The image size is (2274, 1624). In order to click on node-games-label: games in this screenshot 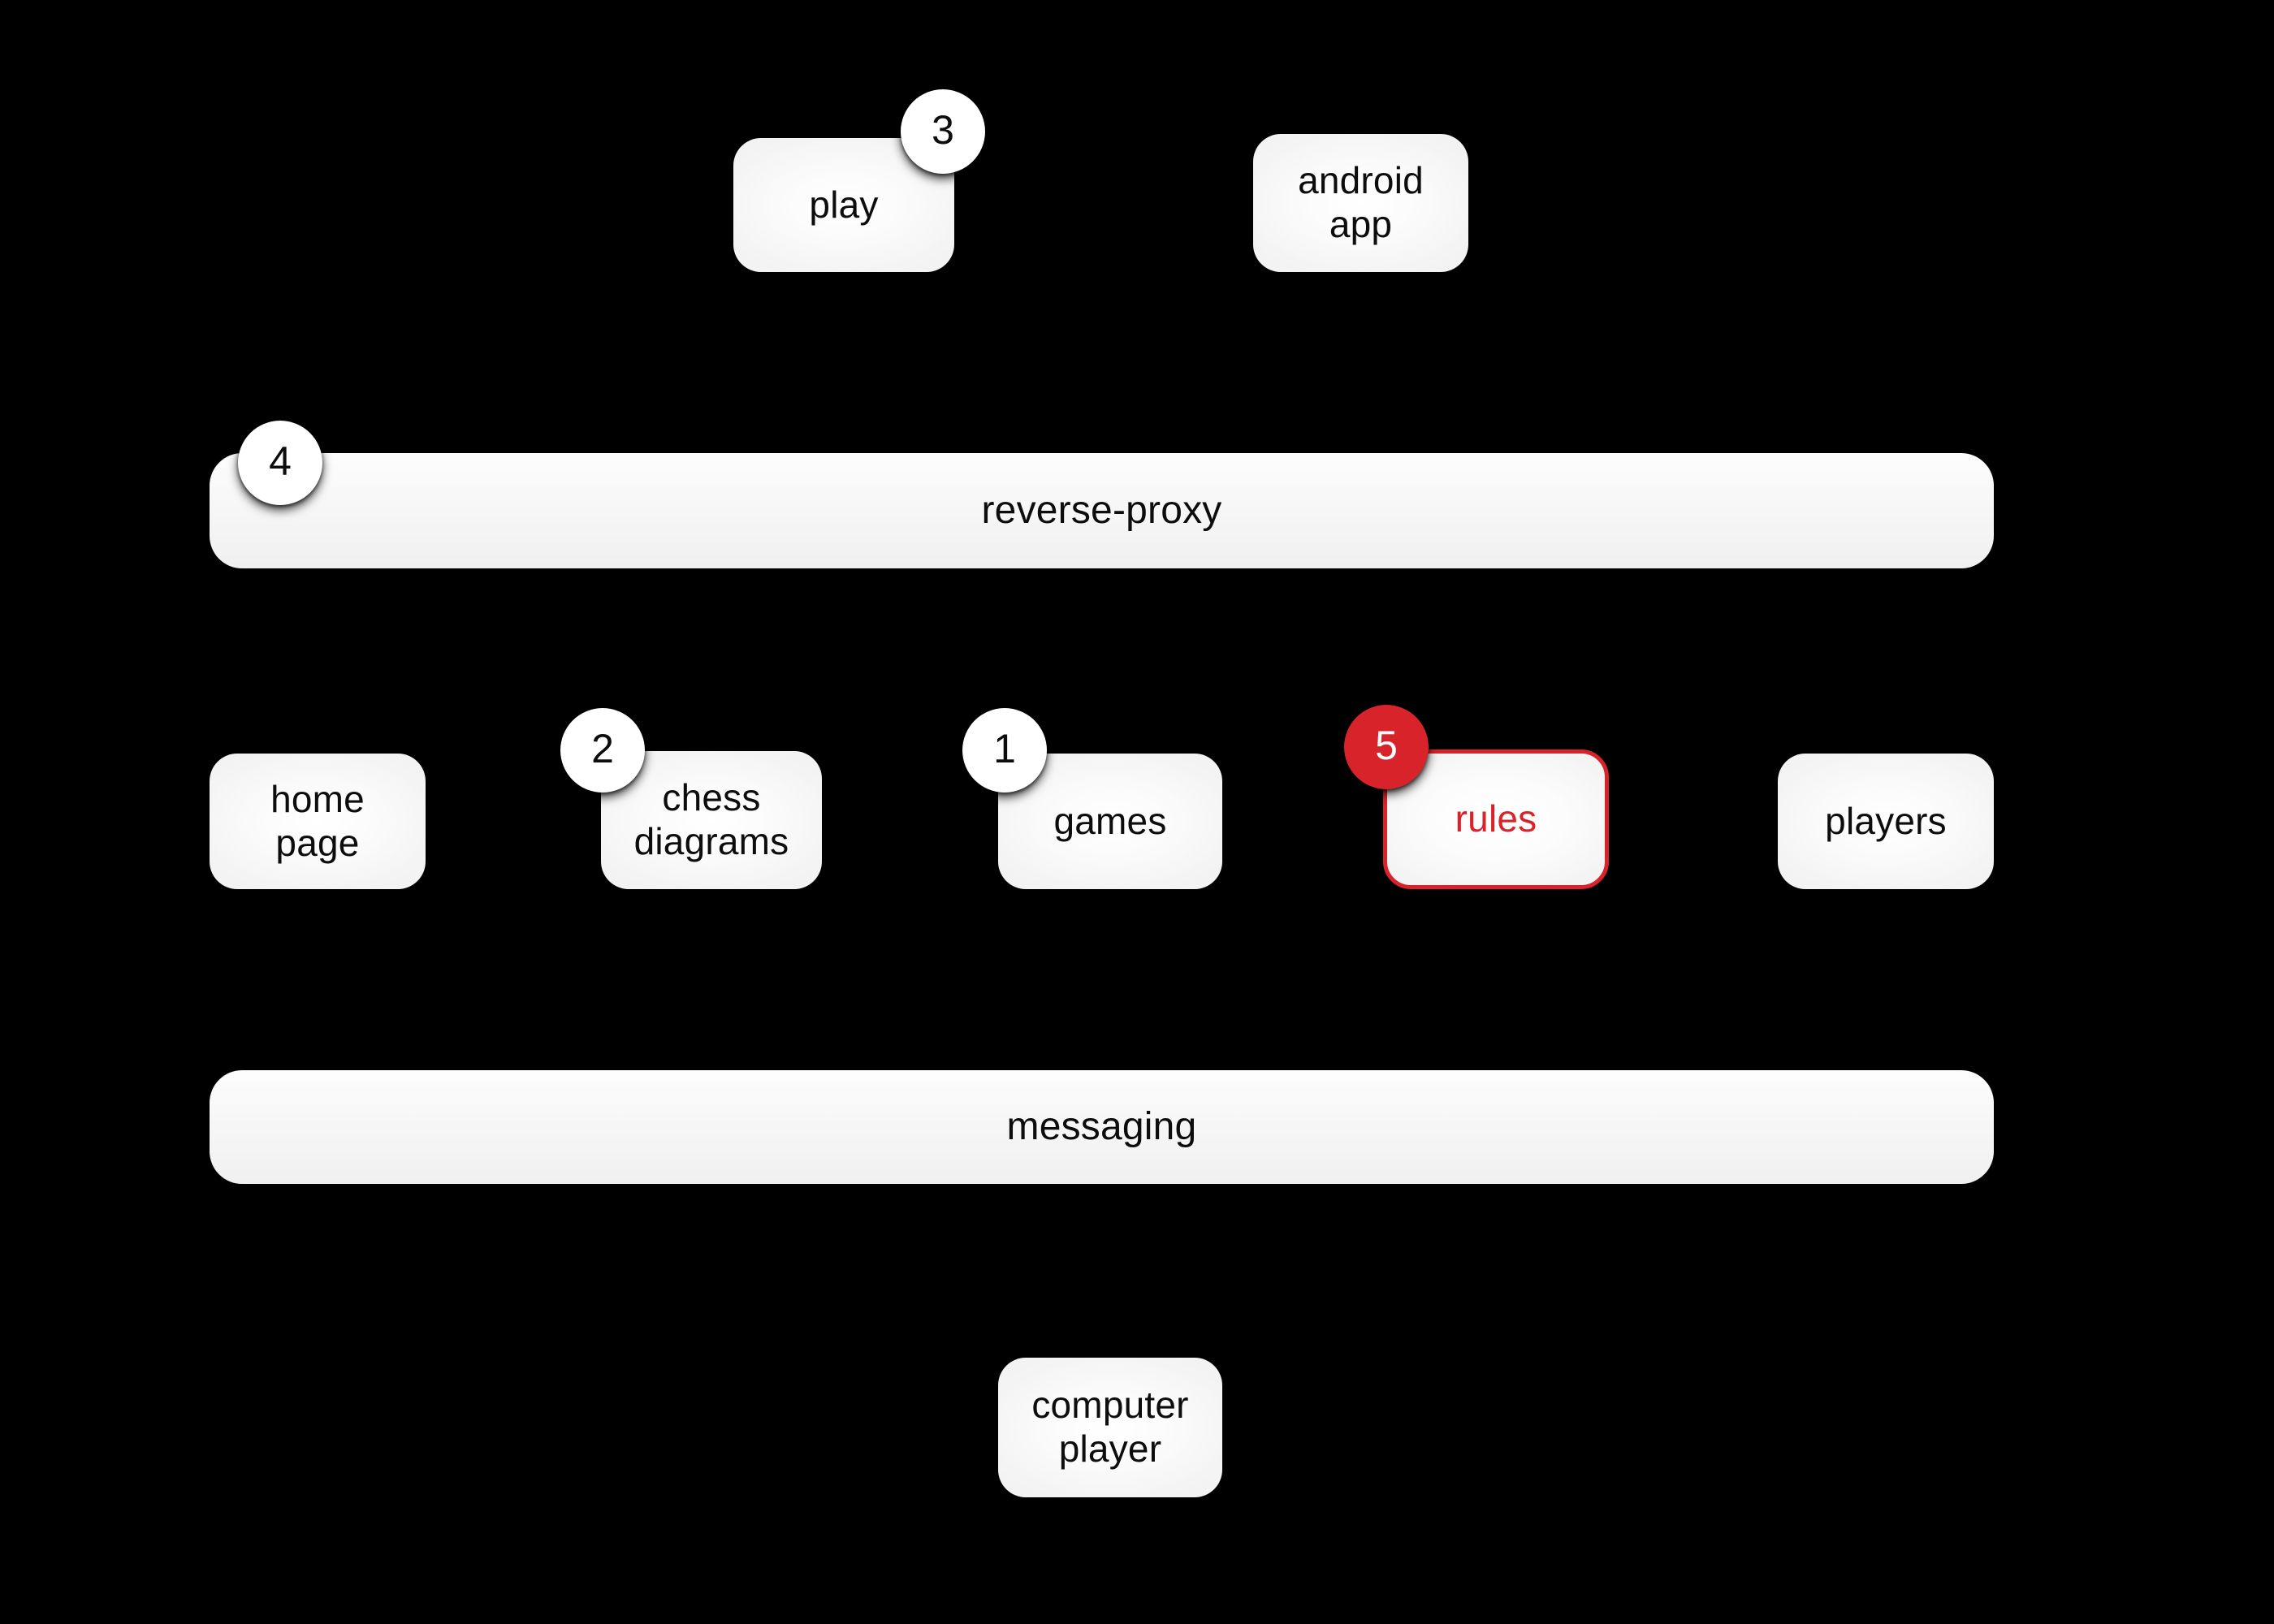, I will do `click(1110, 821)`.